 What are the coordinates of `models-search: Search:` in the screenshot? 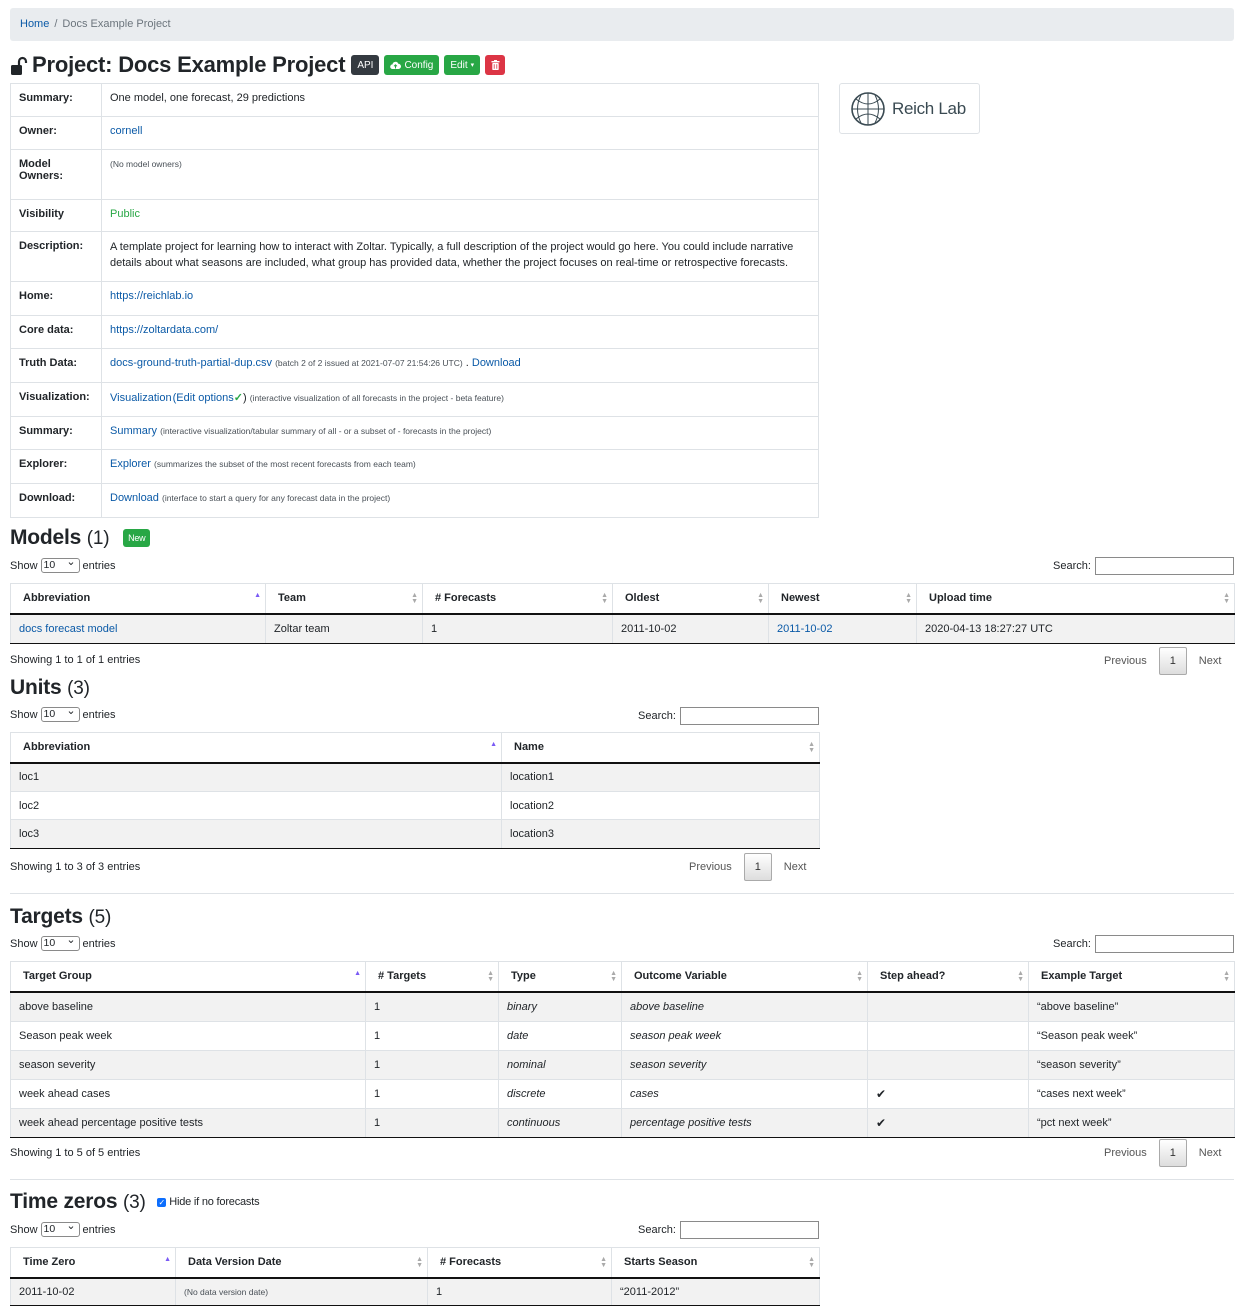 It's located at (1143, 566).